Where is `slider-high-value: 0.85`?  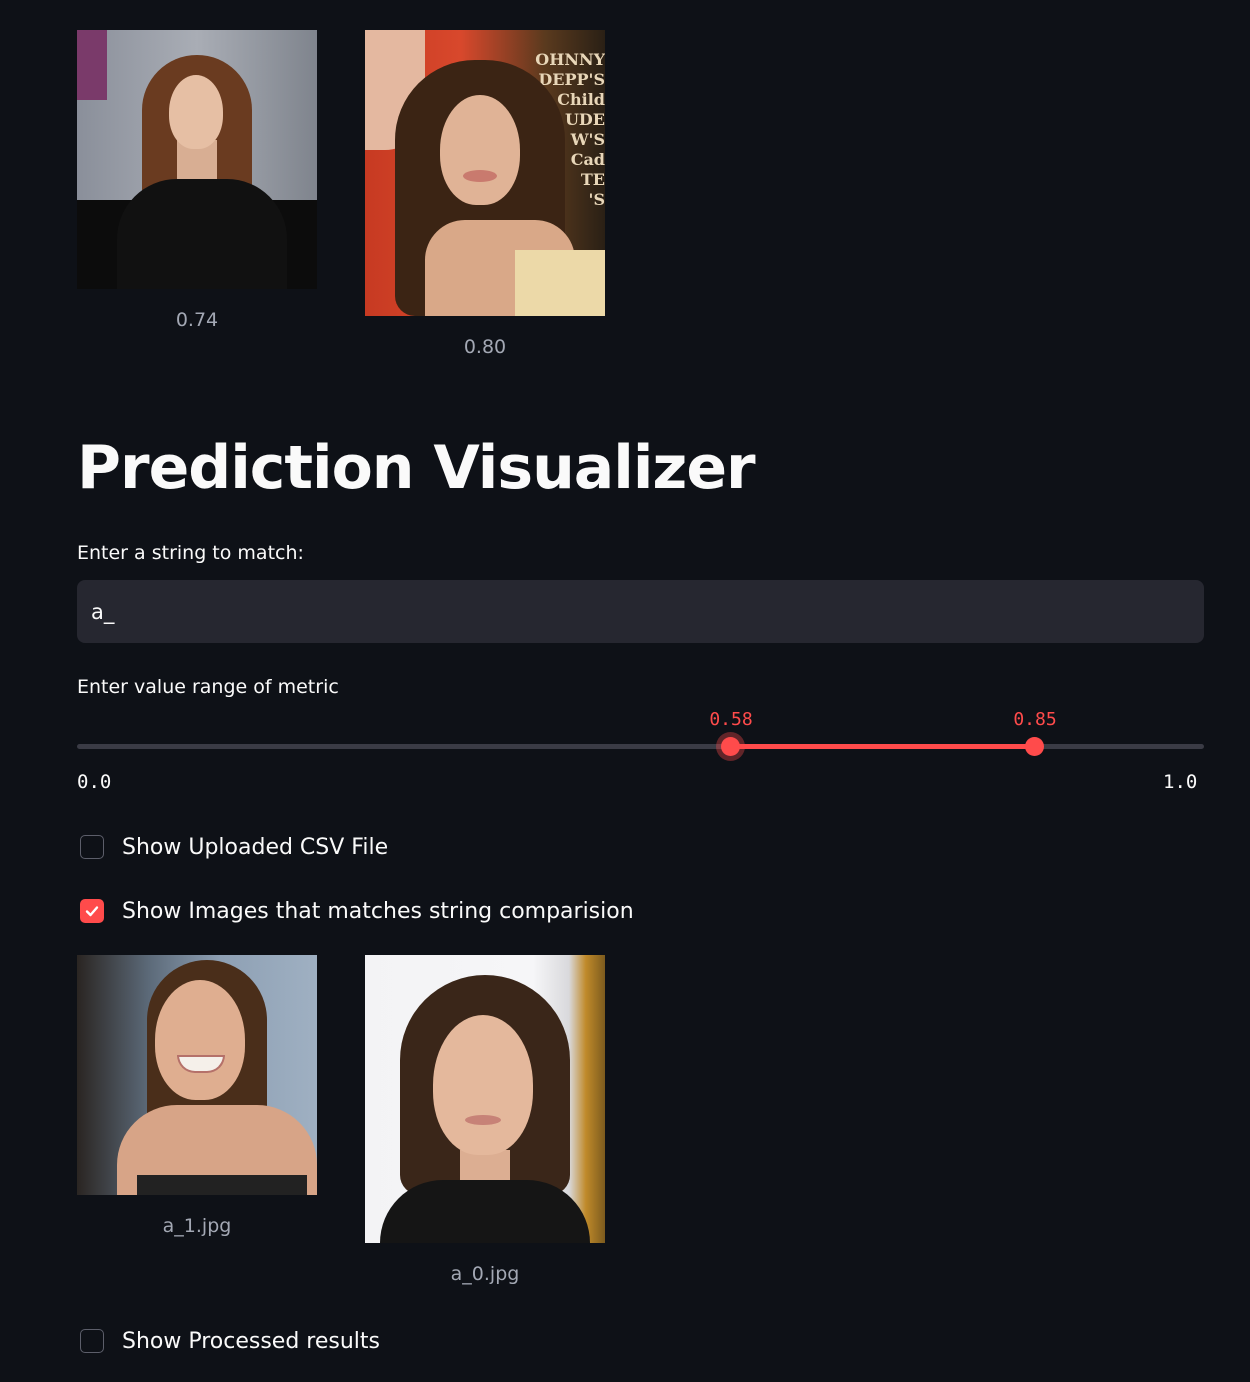
slider-high-value: 0.85 is located at coordinates (1035, 719).